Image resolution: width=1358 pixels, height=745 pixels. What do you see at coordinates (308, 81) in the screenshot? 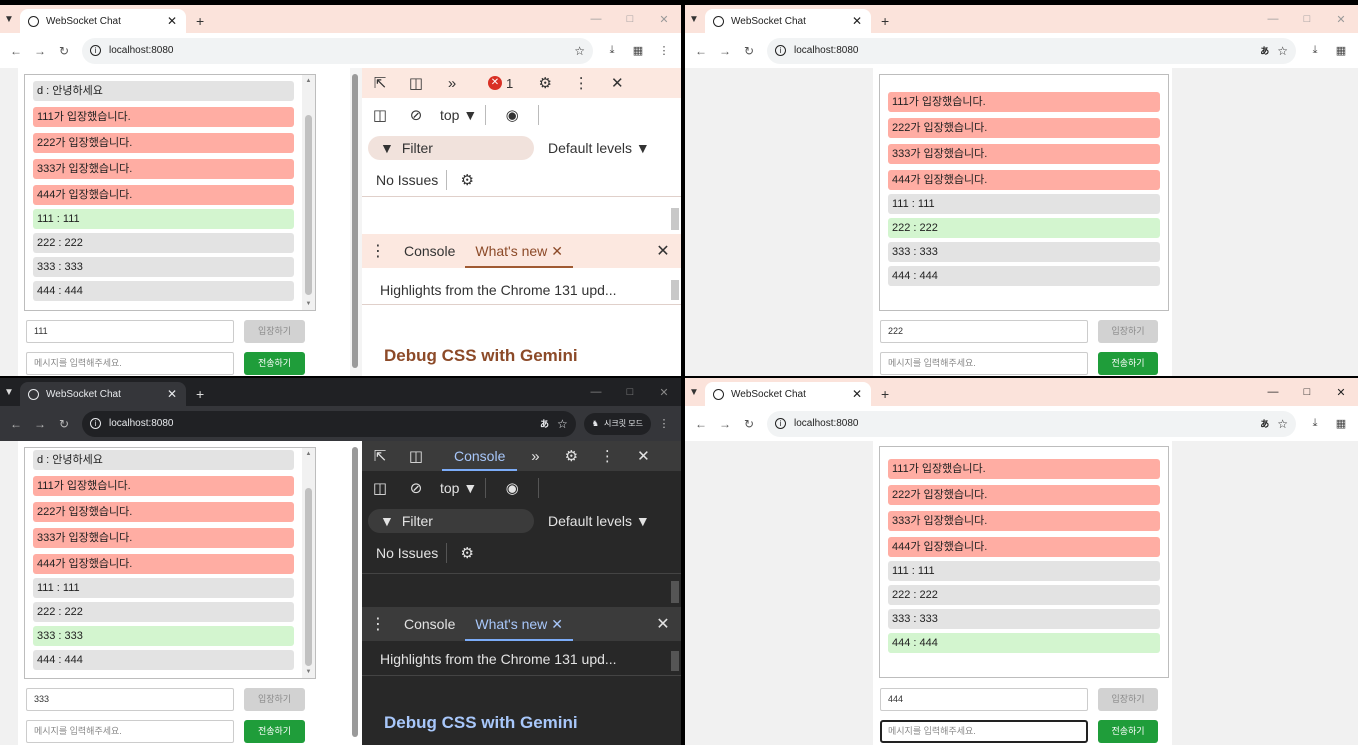
I see `scroll-up-icon: ▲` at bounding box center [308, 81].